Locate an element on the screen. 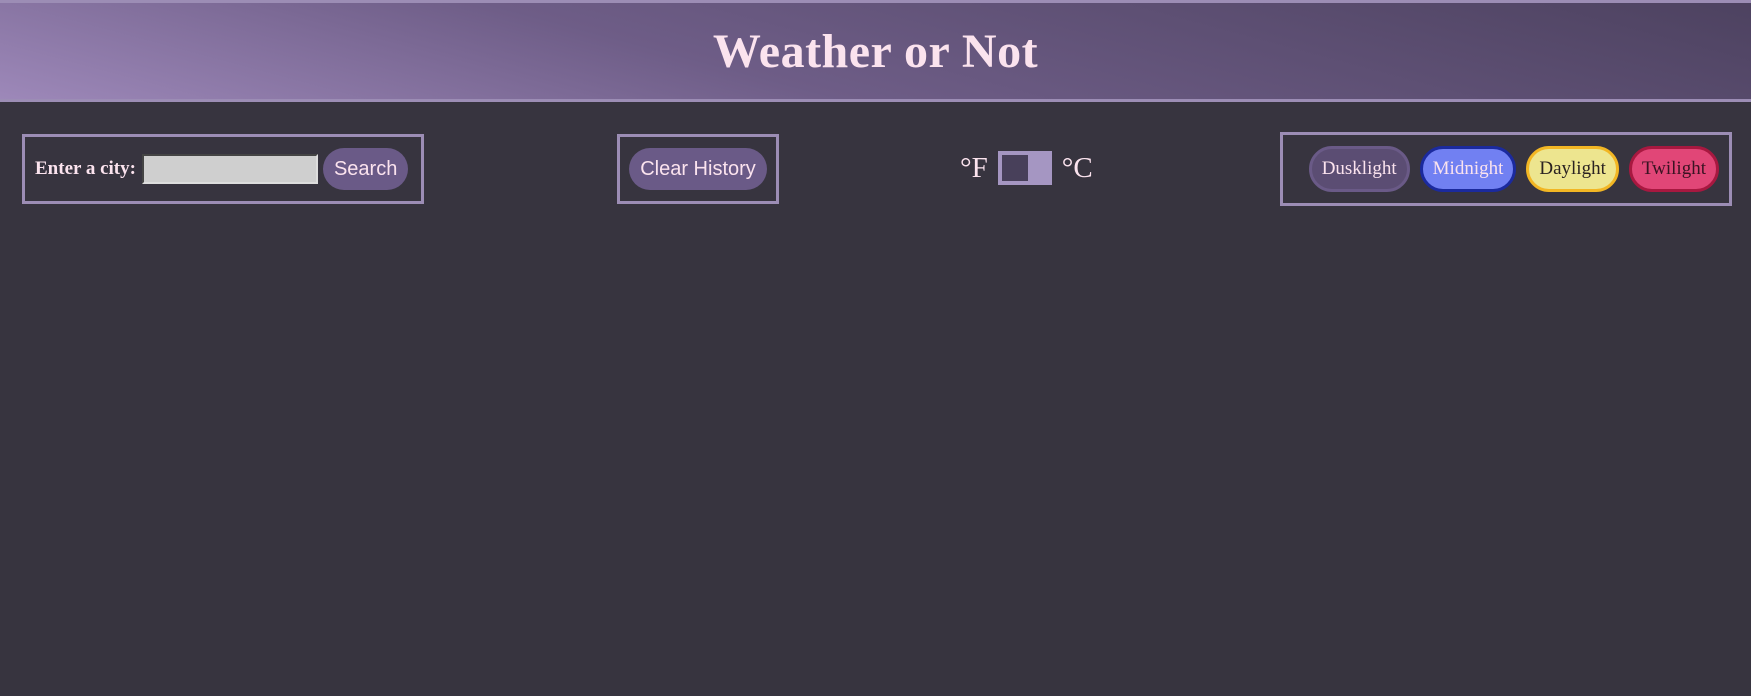 The height and width of the screenshot is (696, 1751). fahrenheit-label: °F is located at coordinates (974, 167).